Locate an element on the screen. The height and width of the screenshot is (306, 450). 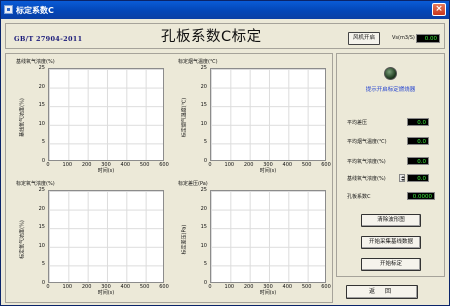
baseline-oxygen-input: 0.0 is located at coordinates (418, 178).